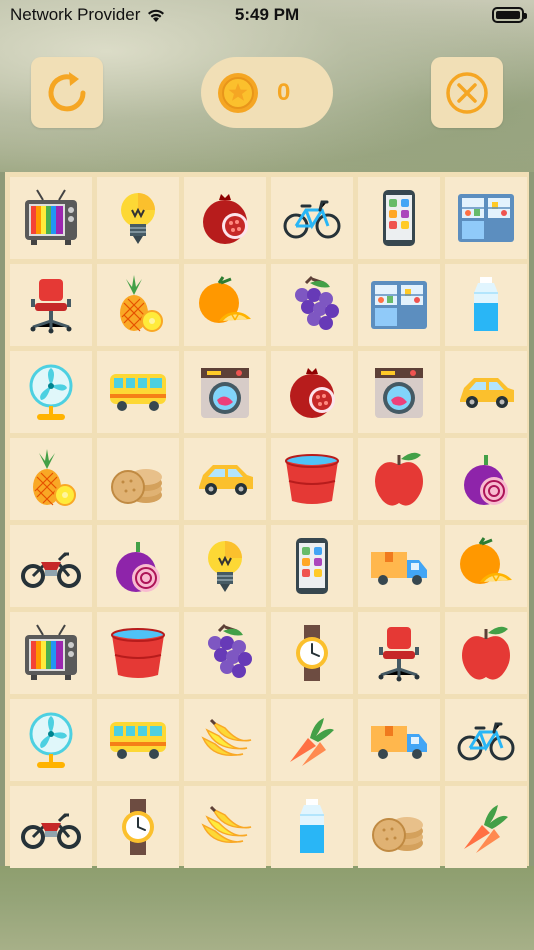 Image resolution: width=534 pixels, height=950 pixels. What do you see at coordinates (284, 92) in the screenshot?
I see `coin-count: 0` at bounding box center [284, 92].